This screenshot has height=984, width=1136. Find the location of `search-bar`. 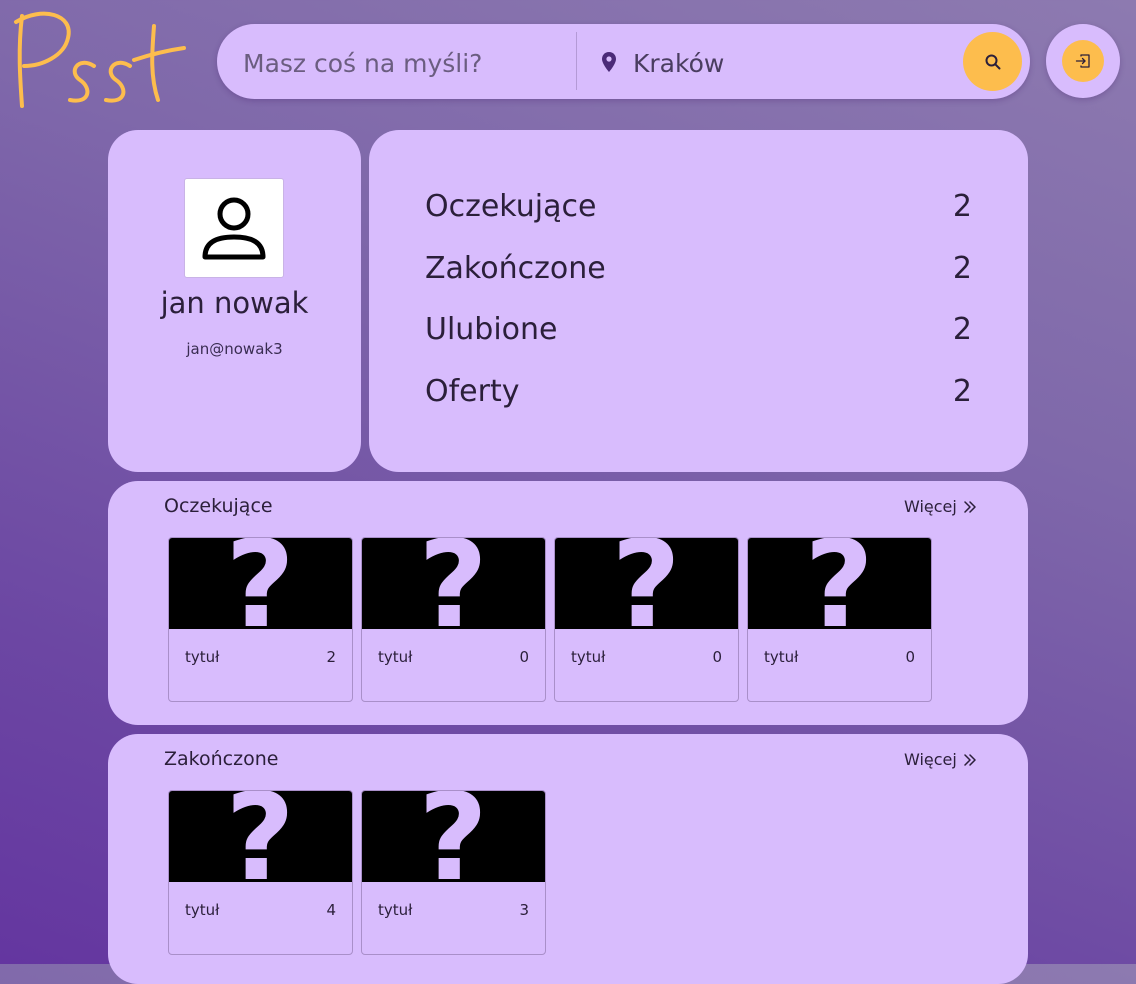

search-bar is located at coordinates (623, 61).